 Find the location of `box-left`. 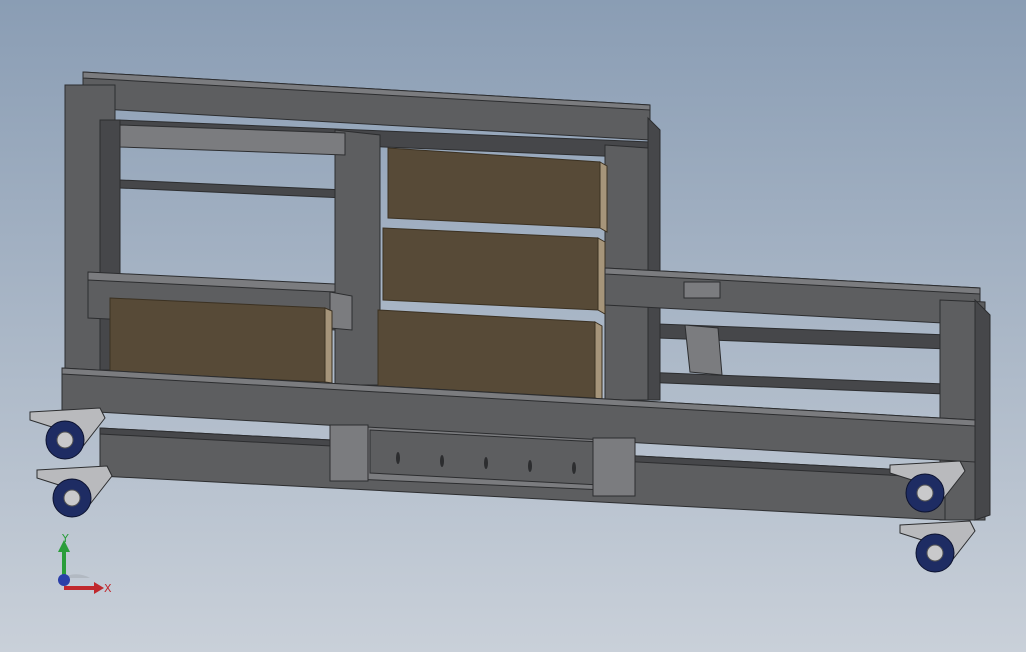

box-left is located at coordinates (217, 340).